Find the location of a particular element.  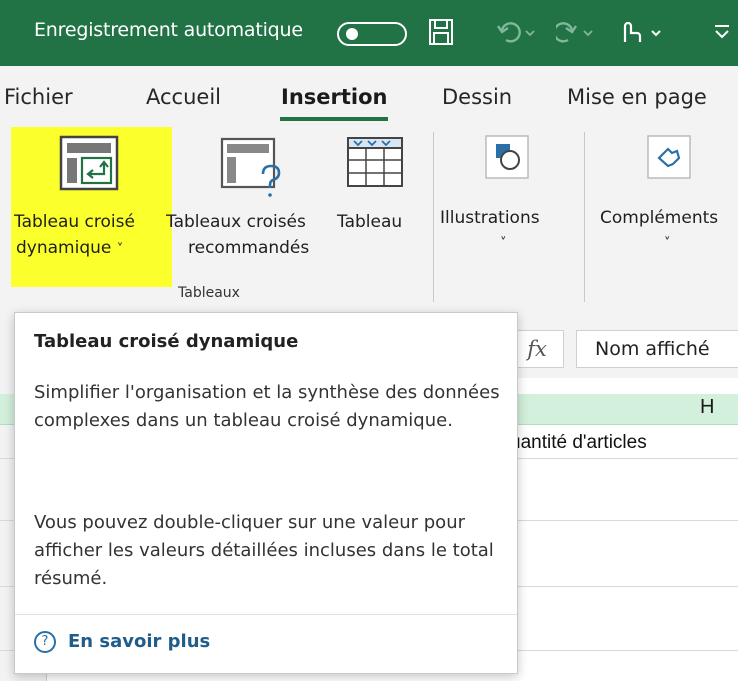

customize-toolbar-icon is located at coordinates (722, 34).